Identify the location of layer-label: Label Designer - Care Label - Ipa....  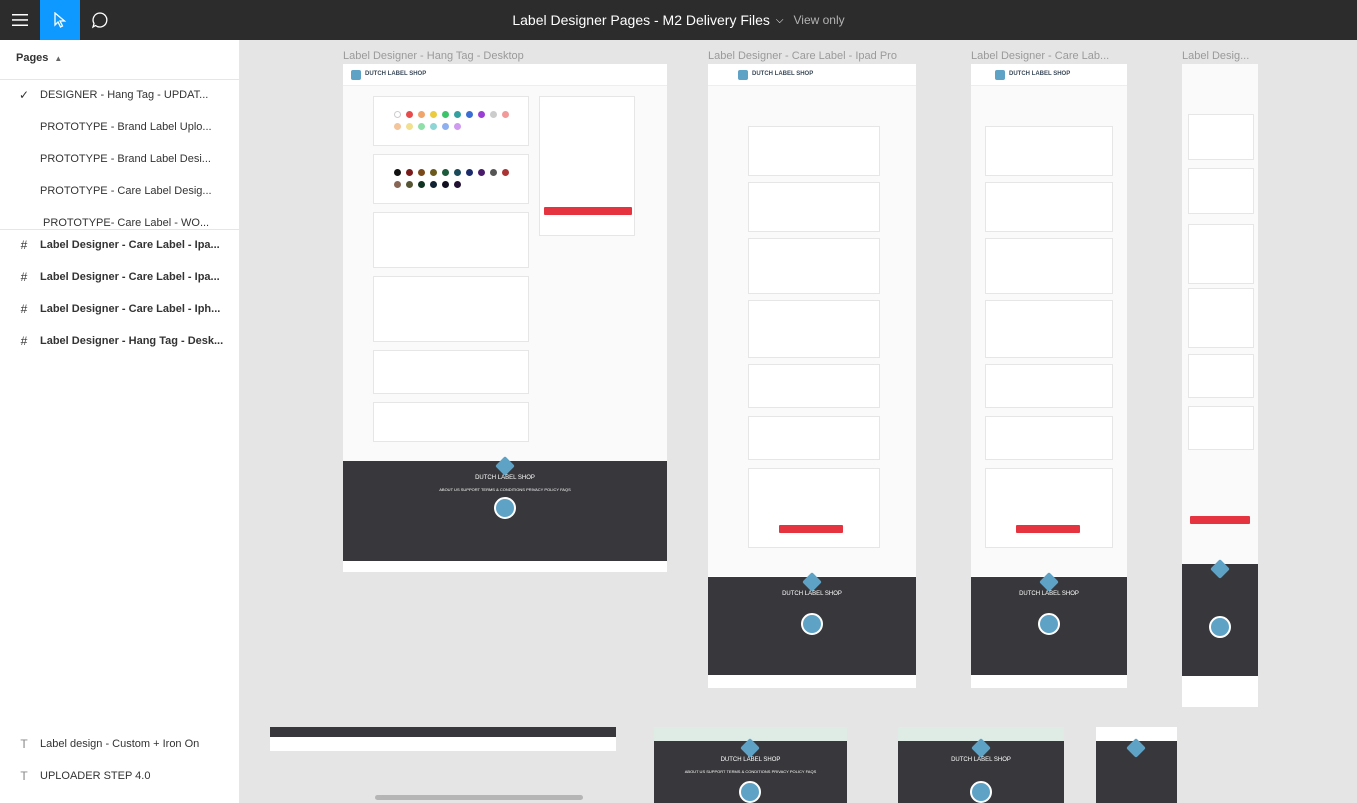
(130, 245).